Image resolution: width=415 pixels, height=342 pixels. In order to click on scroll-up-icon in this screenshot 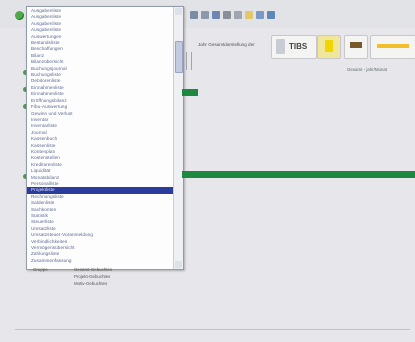, I will do `click(178, 11)`.